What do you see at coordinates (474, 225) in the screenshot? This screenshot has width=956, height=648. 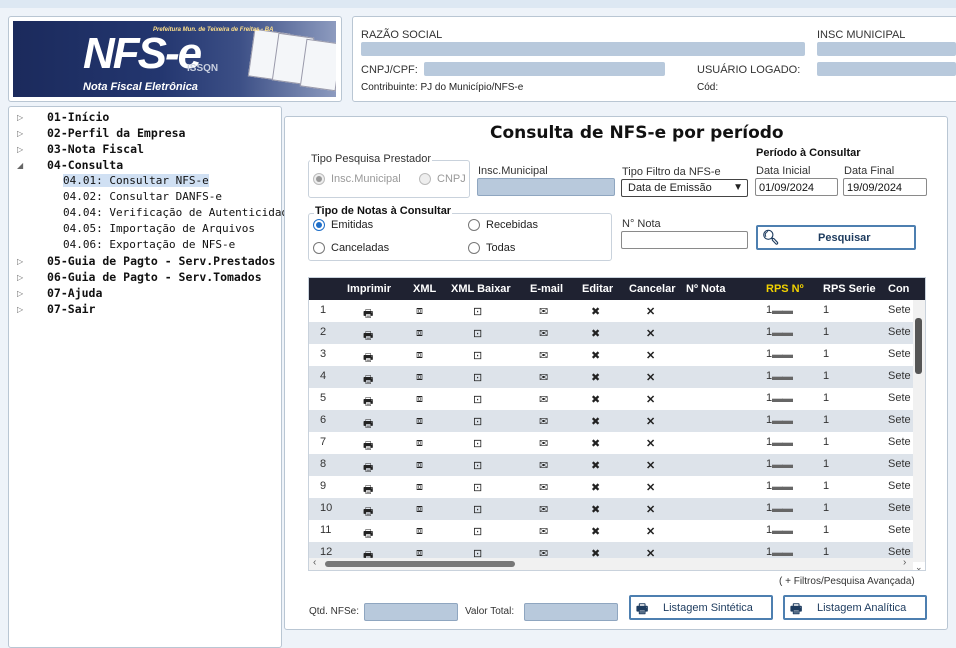 I see `radio-recebidas` at bounding box center [474, 225].